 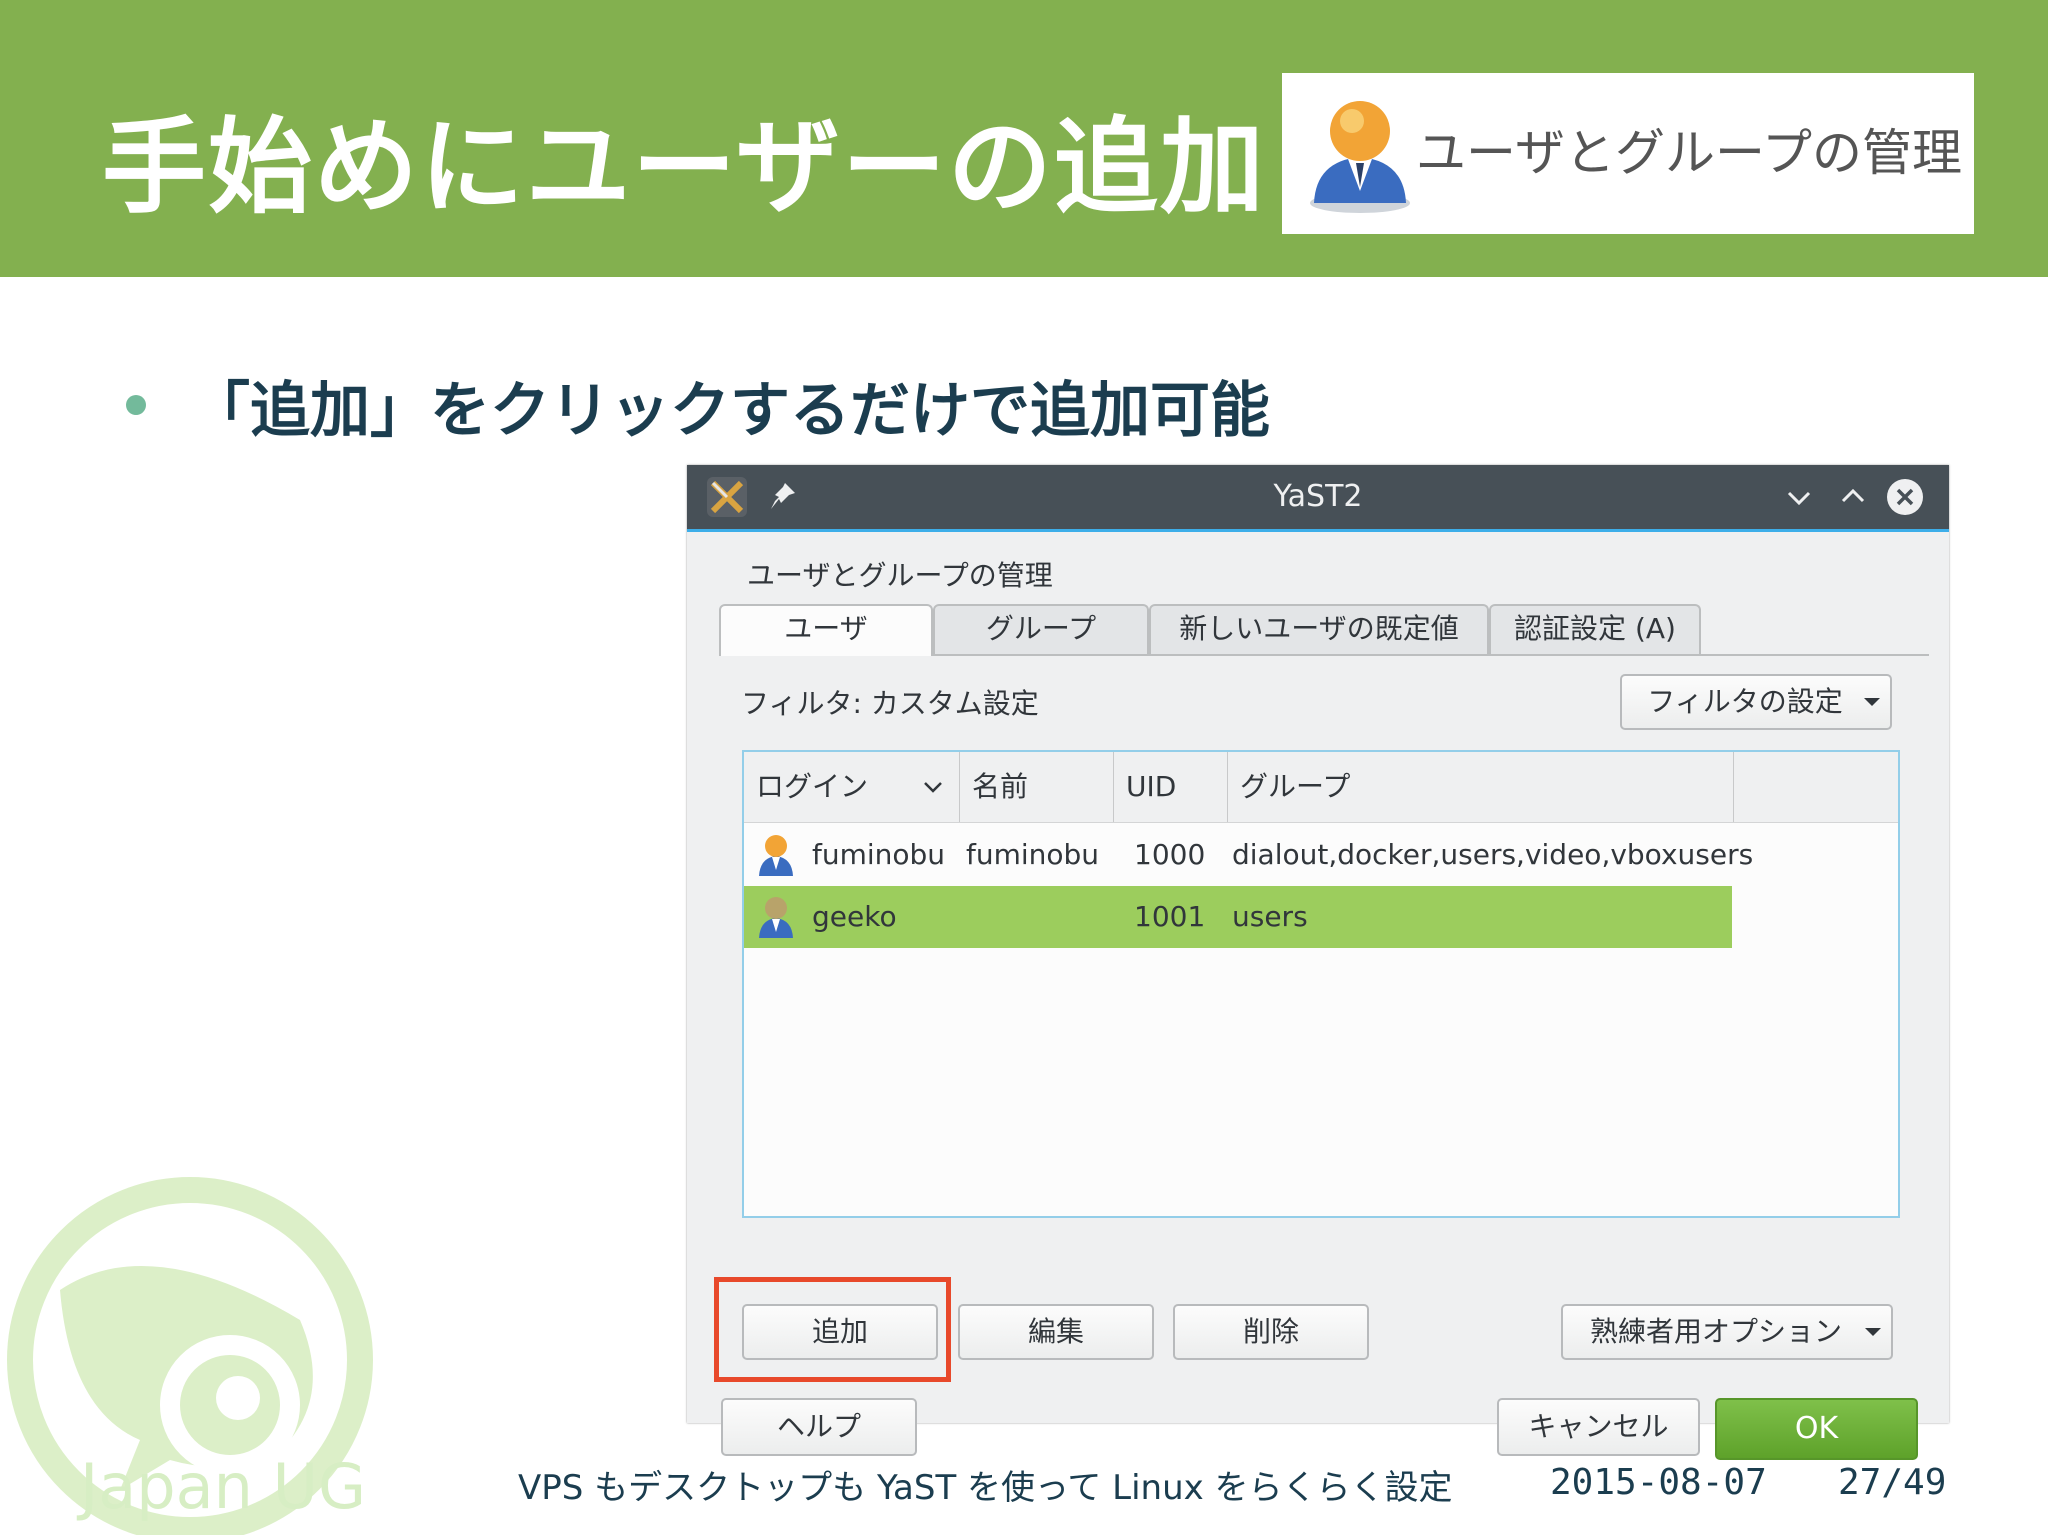 What do you see at coordinates (1689, 153) in the screenshot?
I see `badge-label: ユーザとグループの管理` at bounding box center [1689, 153].